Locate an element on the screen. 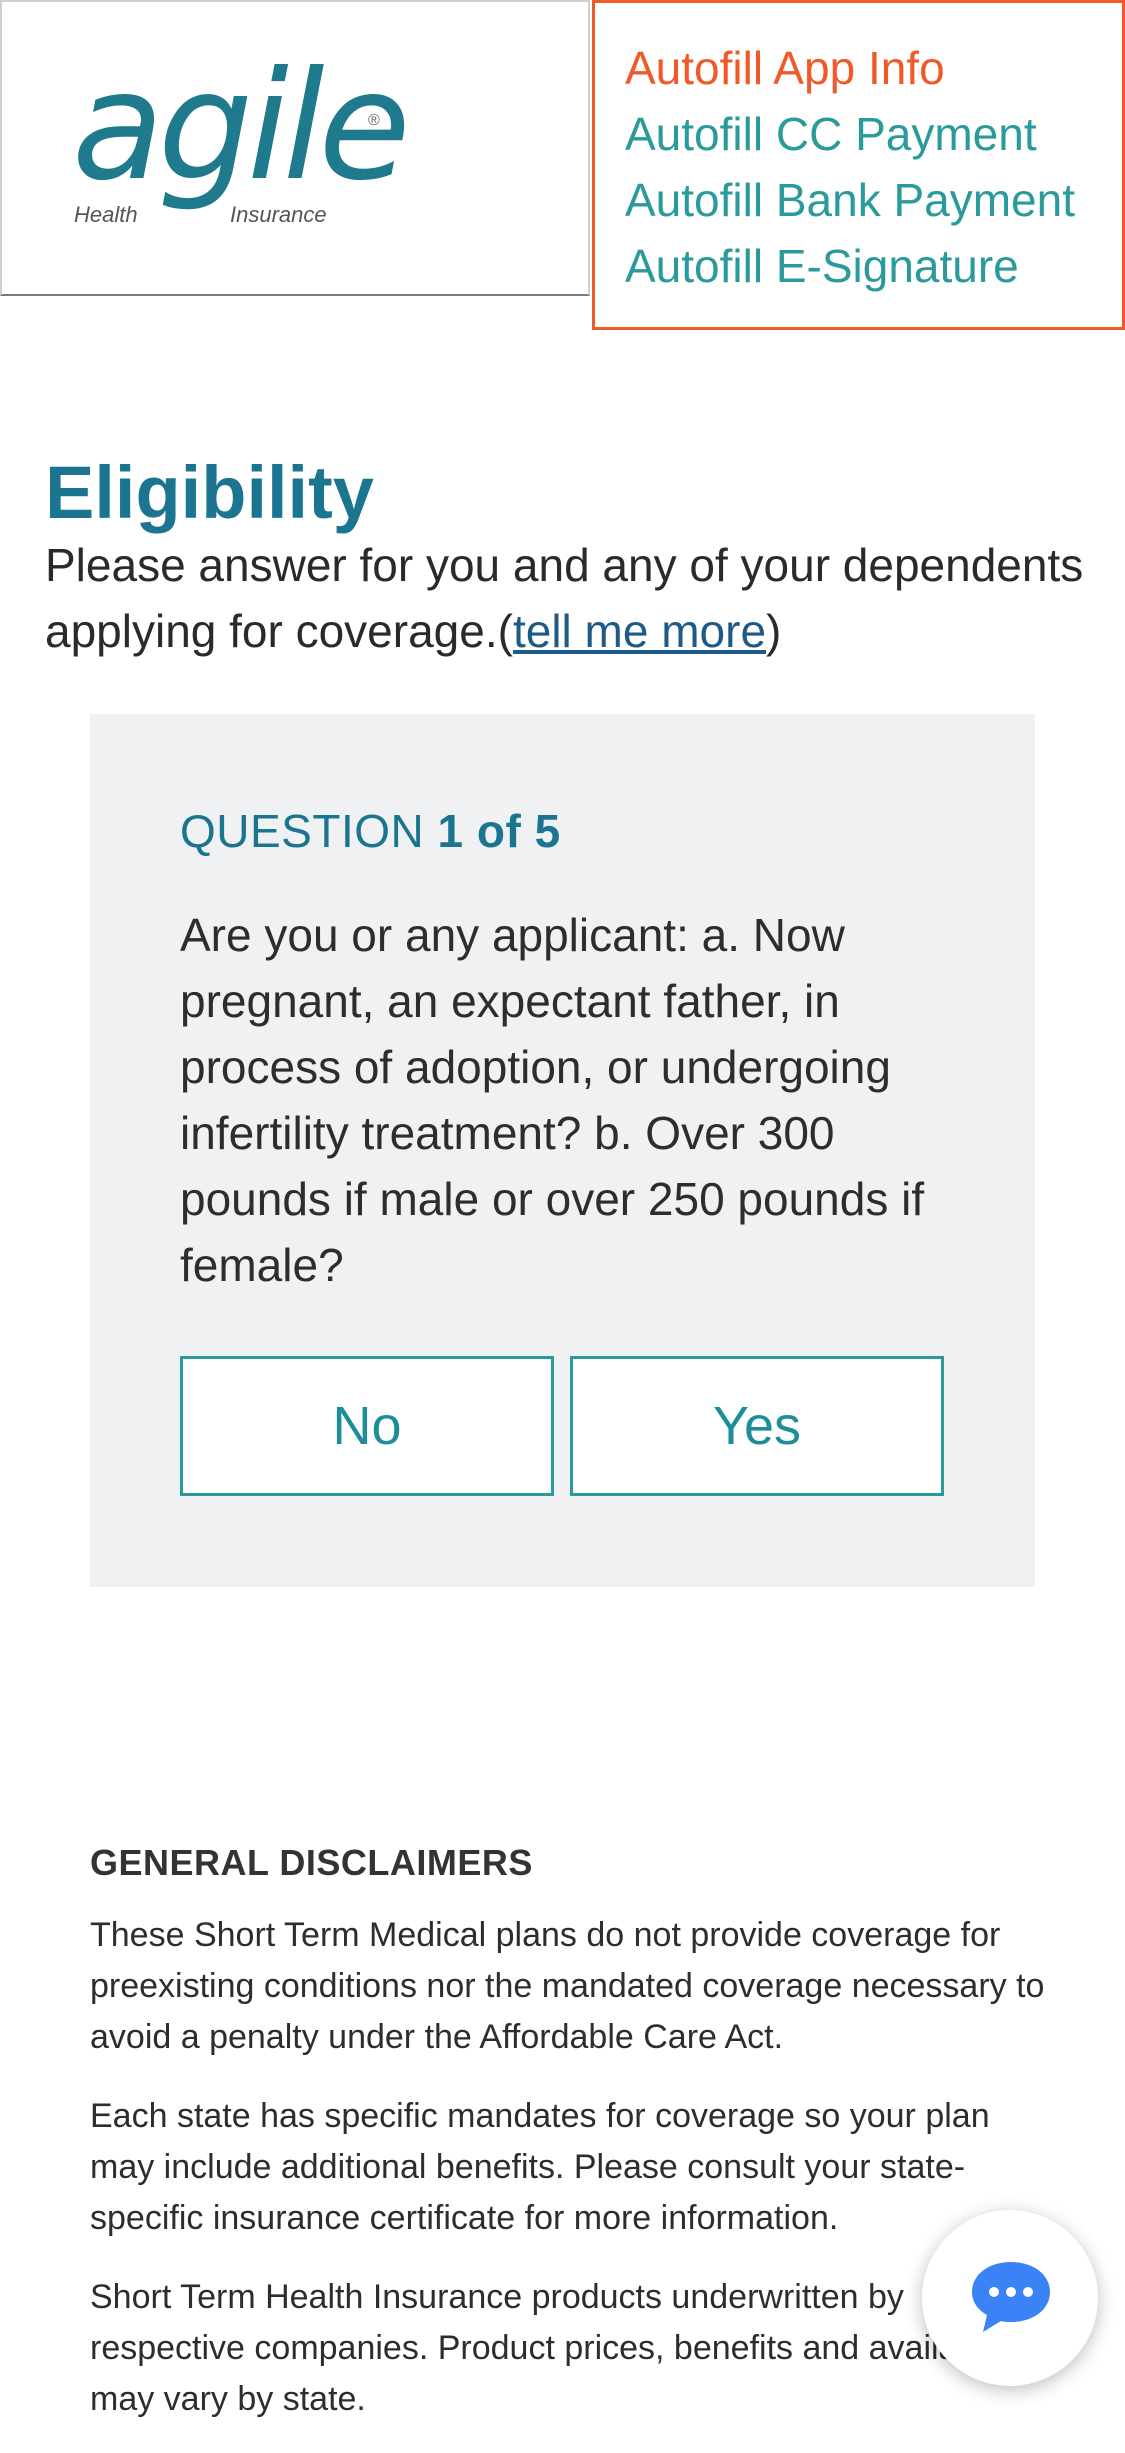 This screenshot has height=2453, width=1125. page-title: Eligibility is located at coordinates (209, 492).